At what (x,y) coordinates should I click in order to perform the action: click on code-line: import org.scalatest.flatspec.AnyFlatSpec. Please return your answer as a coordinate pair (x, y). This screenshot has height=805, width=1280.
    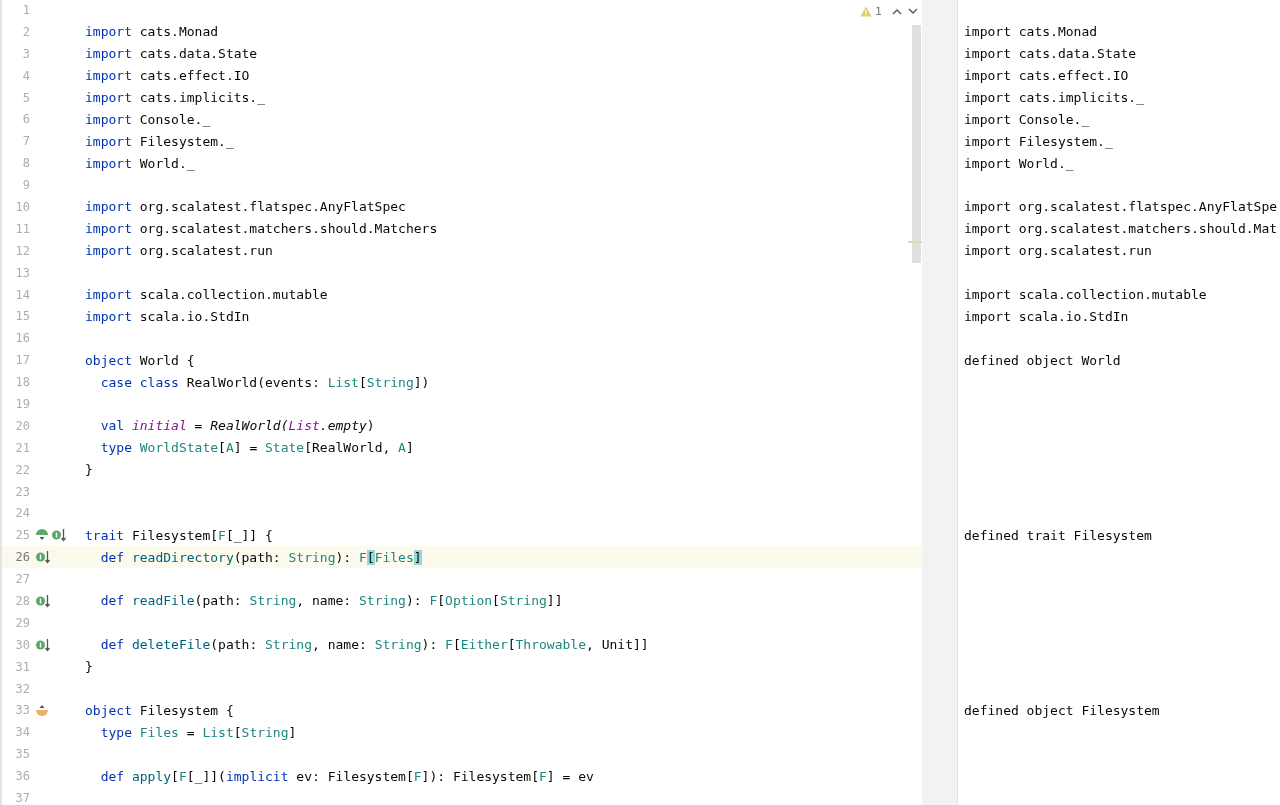
    Looking at the image, I should click on (245, 207).